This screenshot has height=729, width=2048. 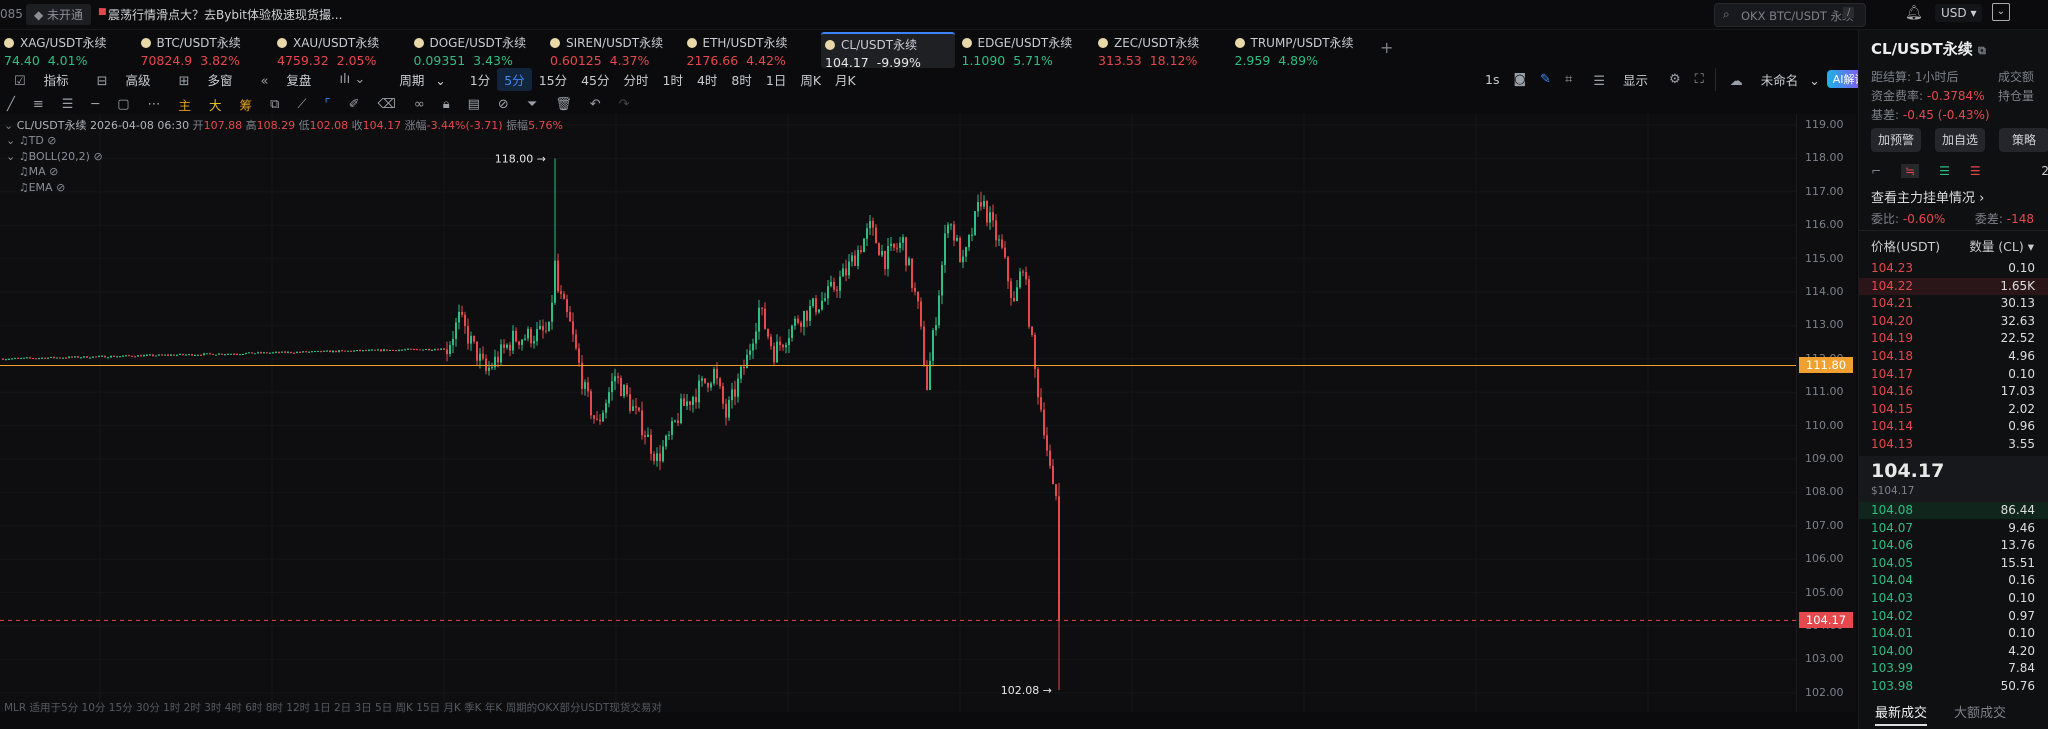 I want to click on chart-type-button: ılı ⌄, so click(x=352, y=79).